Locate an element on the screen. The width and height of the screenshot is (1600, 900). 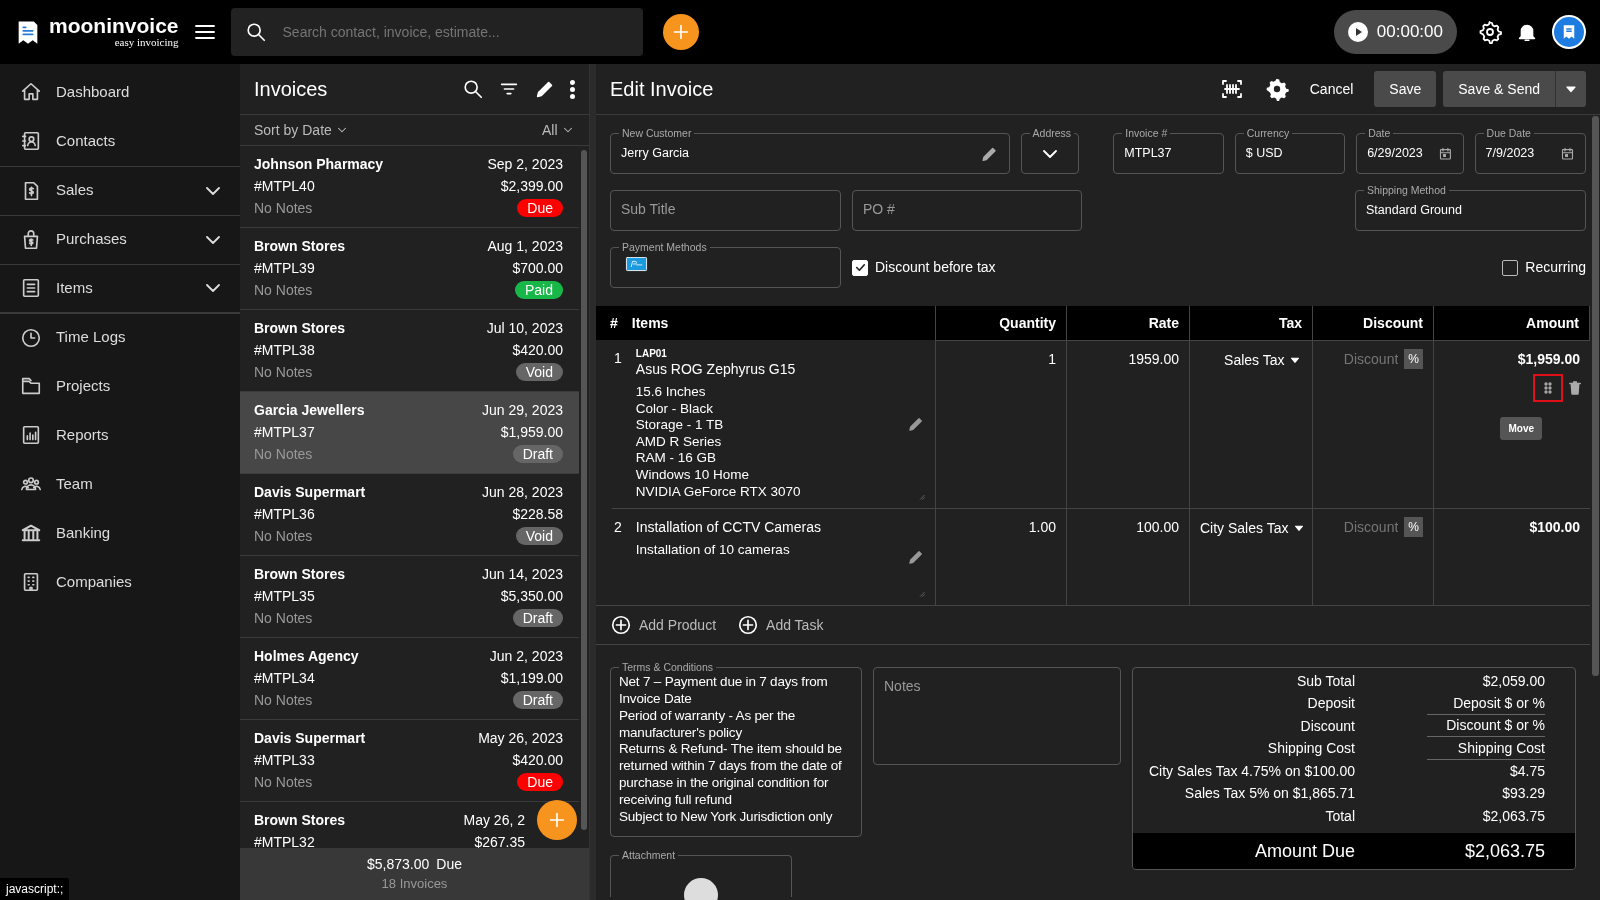
cancel-button: Cancel is located at coordinates (1331, 89).